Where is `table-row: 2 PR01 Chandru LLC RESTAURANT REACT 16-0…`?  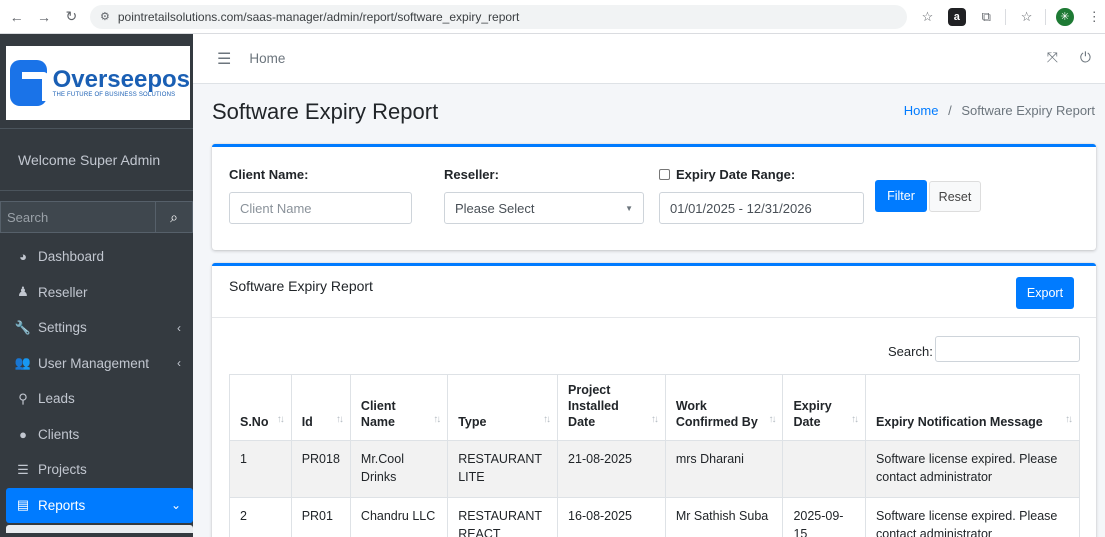 table-row: 2 PR01 Chandru LLC RESTAURANT REACT 16-0… is located at coordinates (654, 517).